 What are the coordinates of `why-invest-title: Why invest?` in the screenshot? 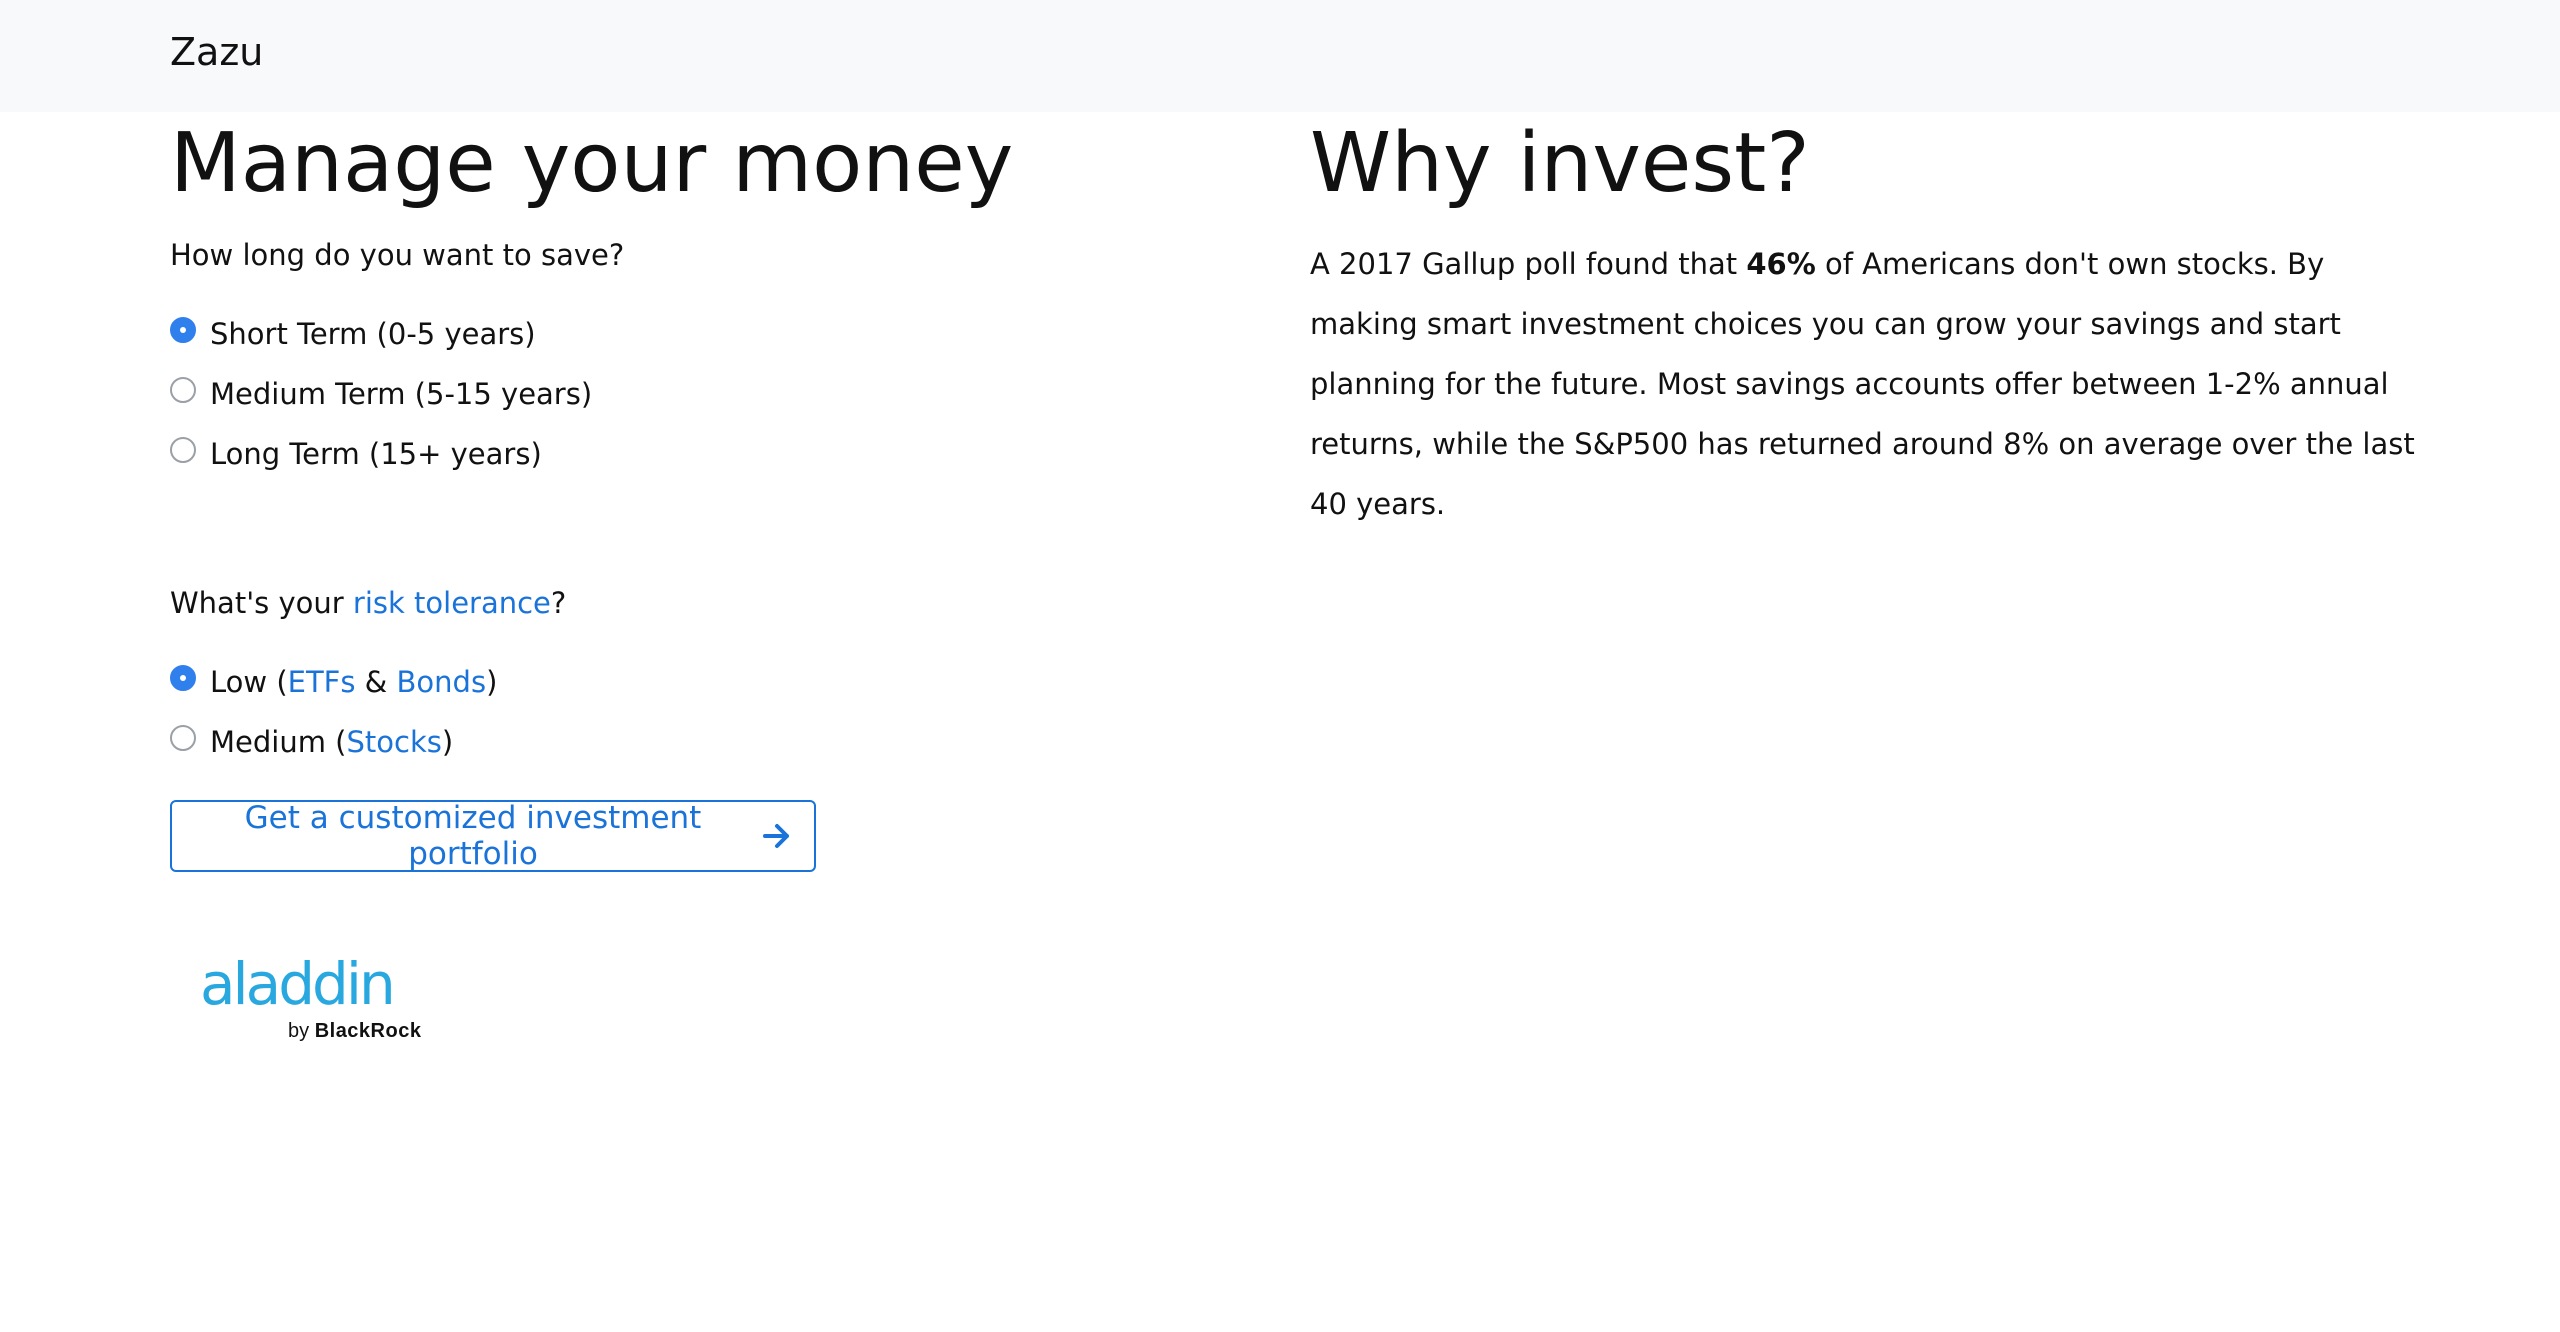 It's located at (1560, 163).